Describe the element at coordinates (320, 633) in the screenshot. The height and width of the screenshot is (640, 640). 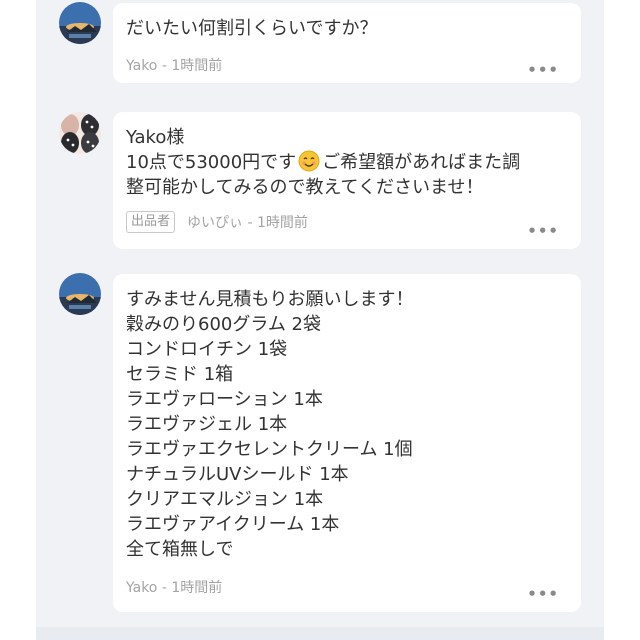
I see `bottom-divider` at that location.